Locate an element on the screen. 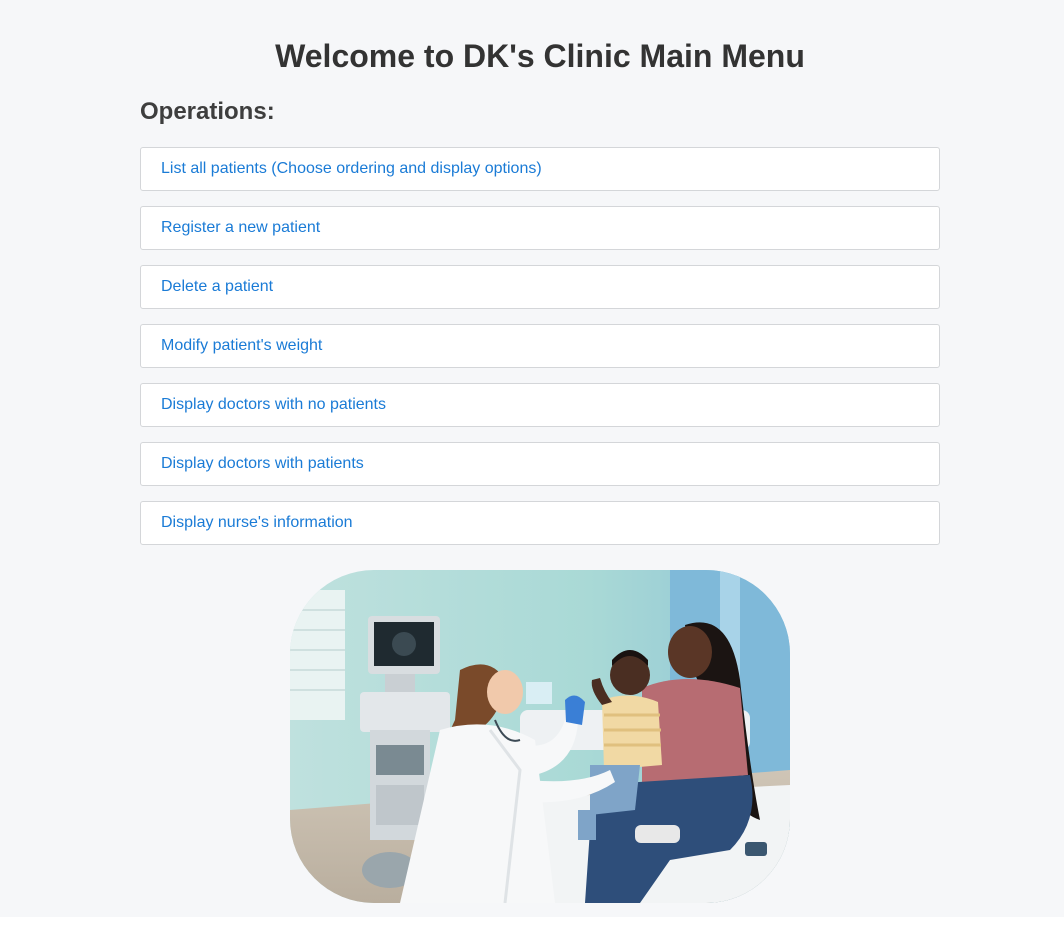 The height and width of the screenshot is (927, 1064). operations-heading: Operations: is located at coordinates (207, 111).